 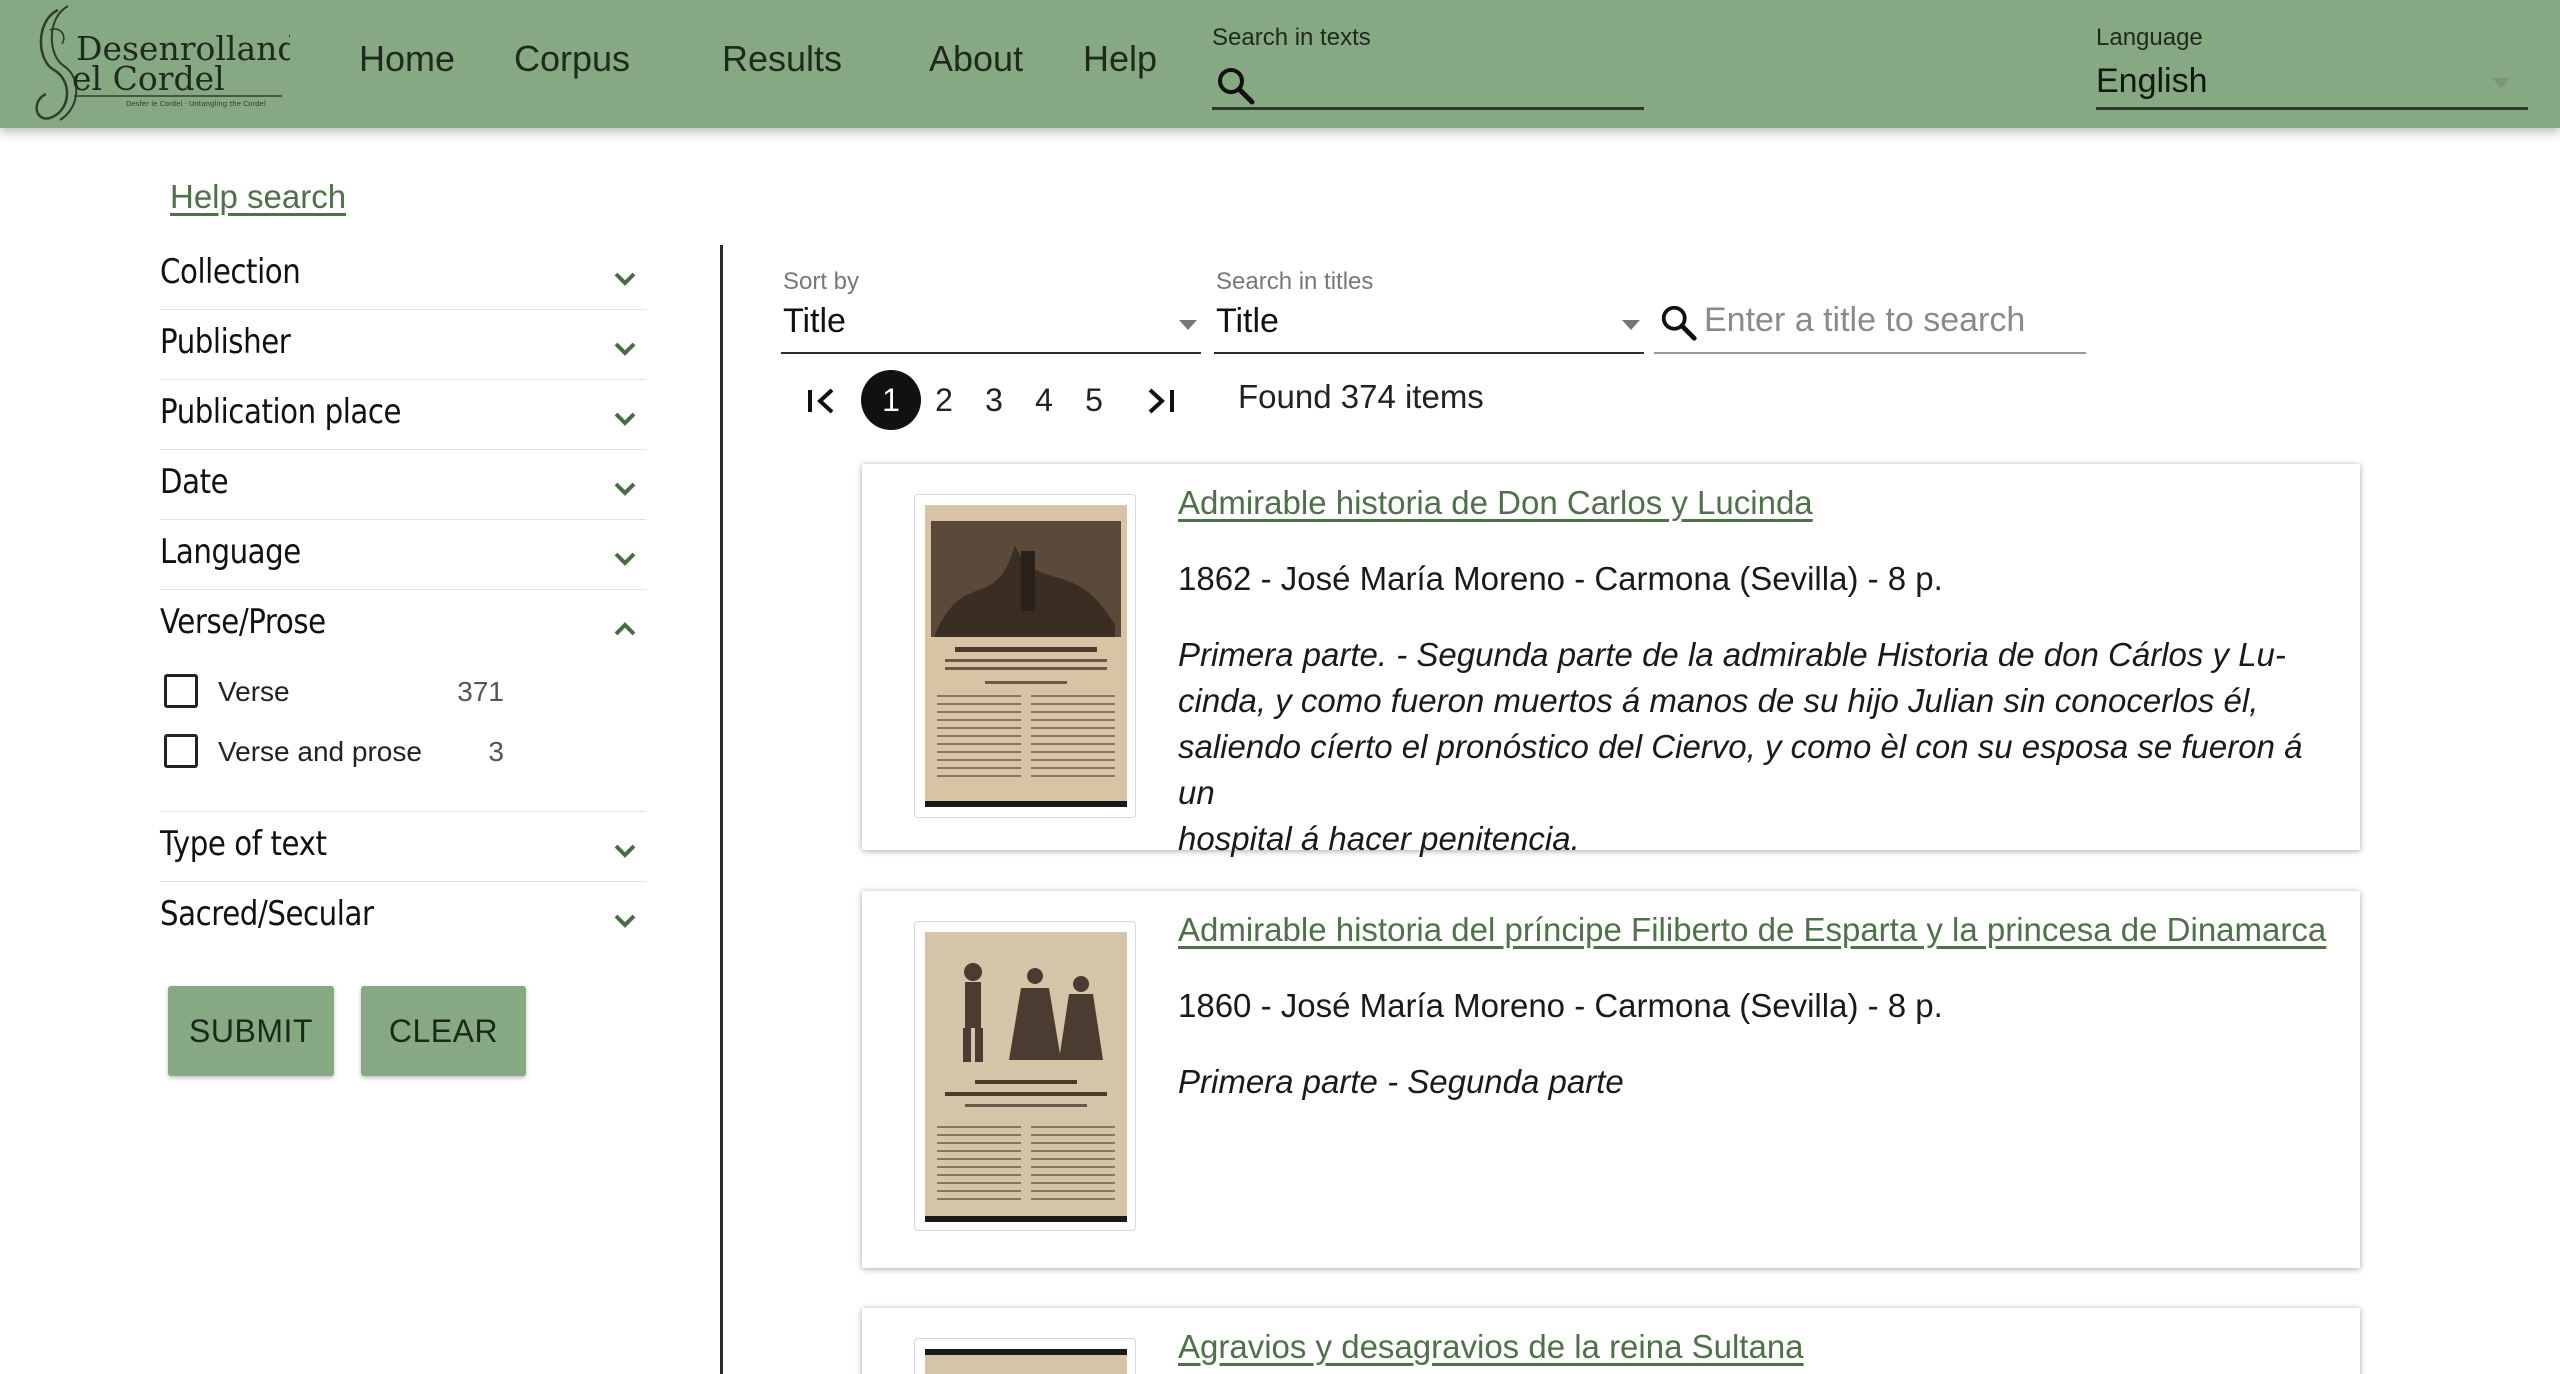 What do you see at coordinates (1889, 320) in the screenshot?
I see `title-search-input` at bounding box center [1889, 320].